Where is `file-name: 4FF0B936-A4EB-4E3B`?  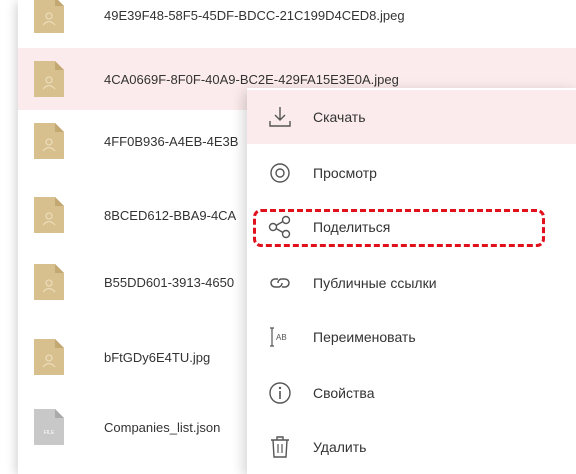 file-name: 4FF0B936-A4EB-4E3B is located at coordinates (171, 141).